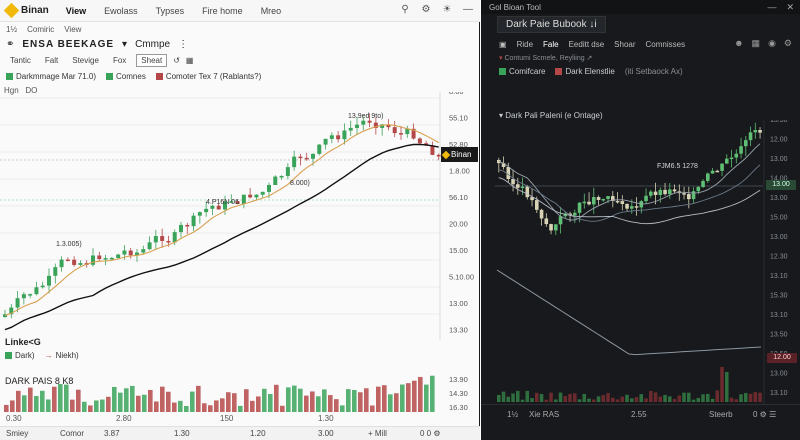 The image size is (800, 440). I want to click on toolbar-button: Fox, so click(119, 60).